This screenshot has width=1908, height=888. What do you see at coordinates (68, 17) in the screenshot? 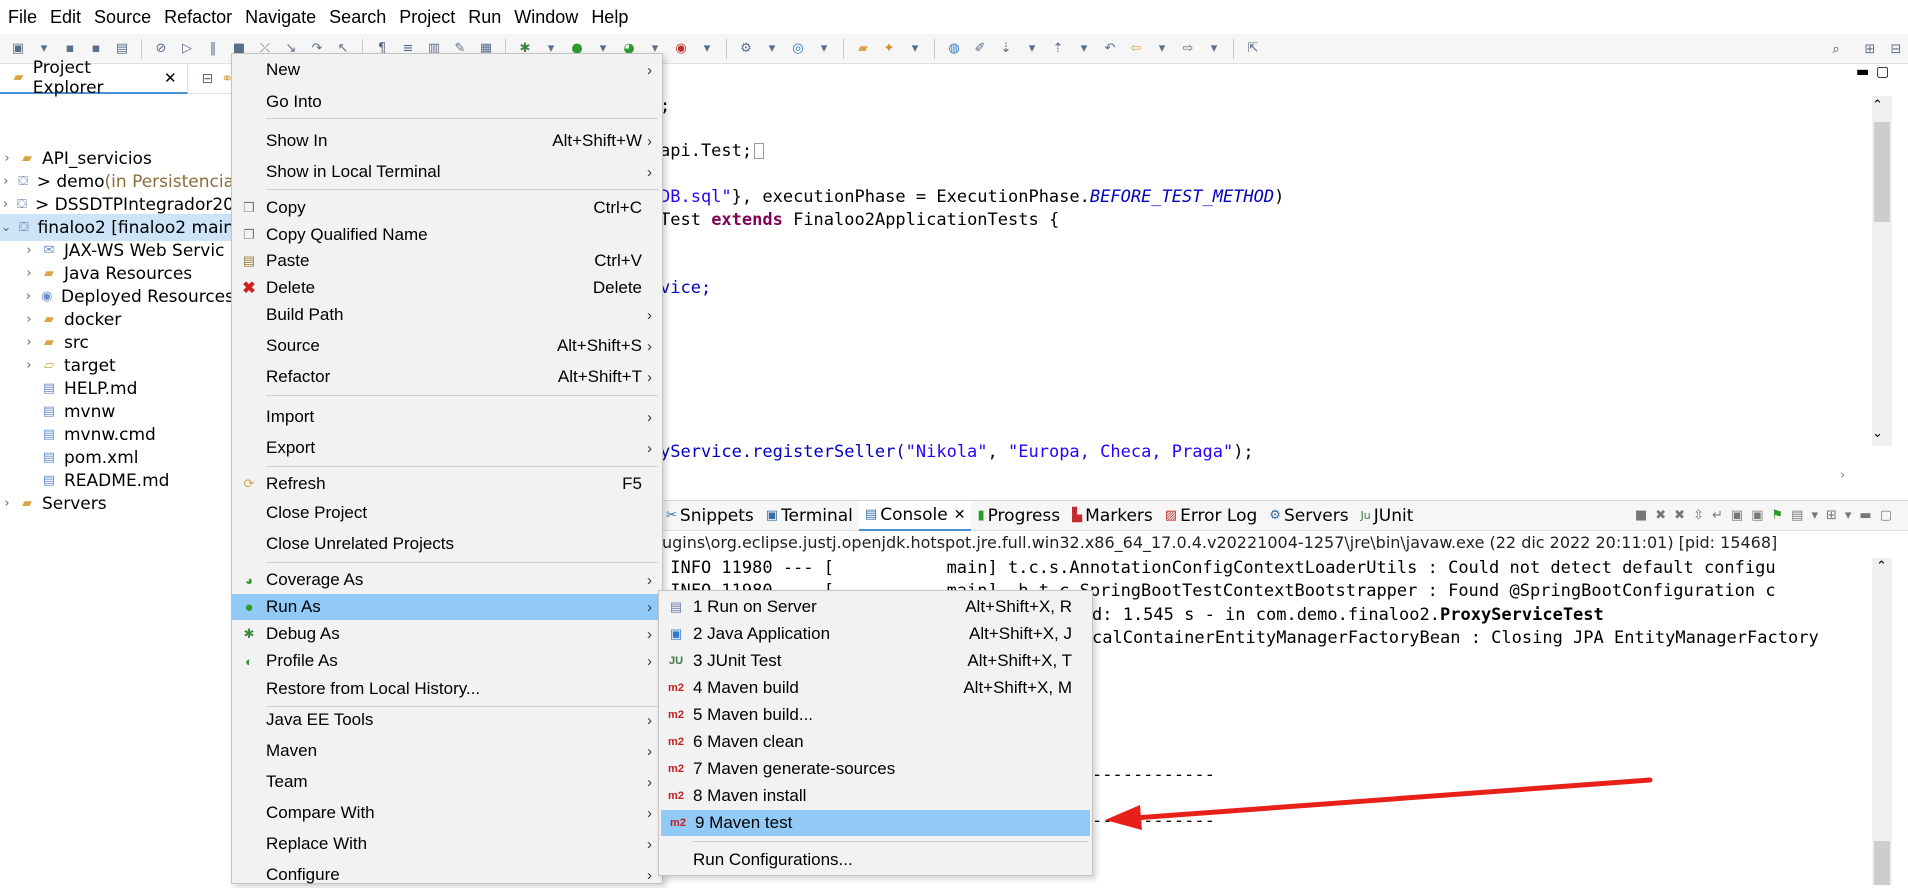
I see `menu-edit: Edit` at bounding box center [68, 17].